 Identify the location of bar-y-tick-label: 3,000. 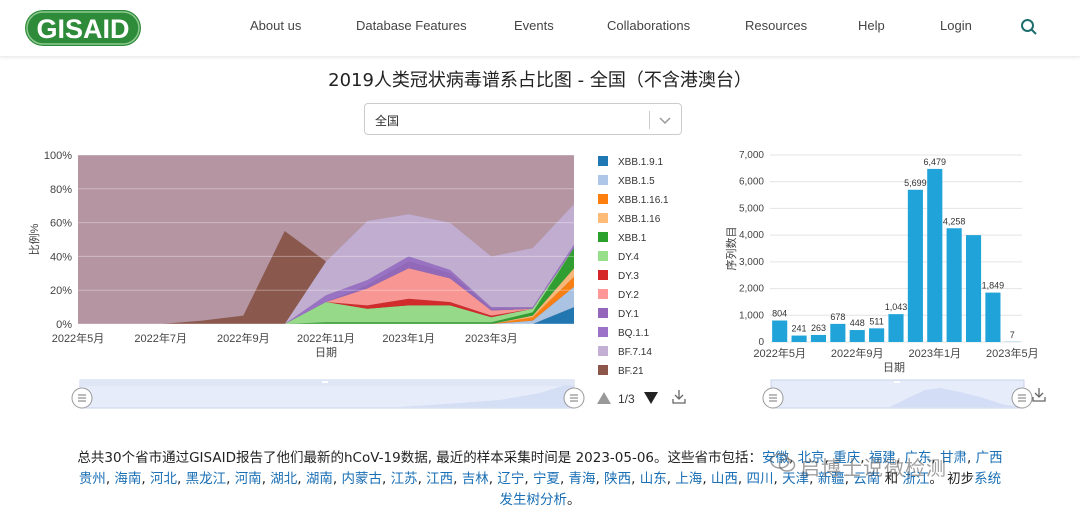
(751, 262).